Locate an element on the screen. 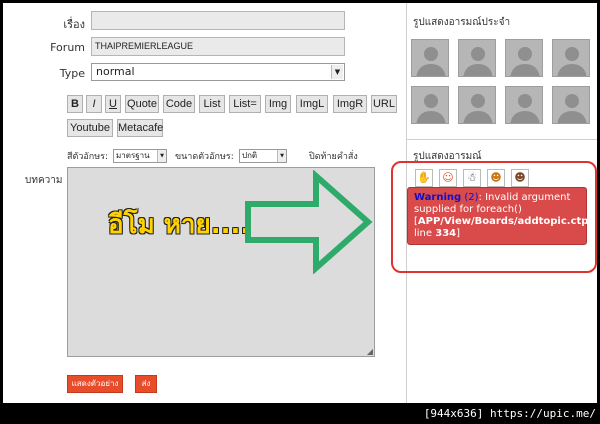 The image size is (600, 424). img-button: Img is located at coordinates (278, 104).